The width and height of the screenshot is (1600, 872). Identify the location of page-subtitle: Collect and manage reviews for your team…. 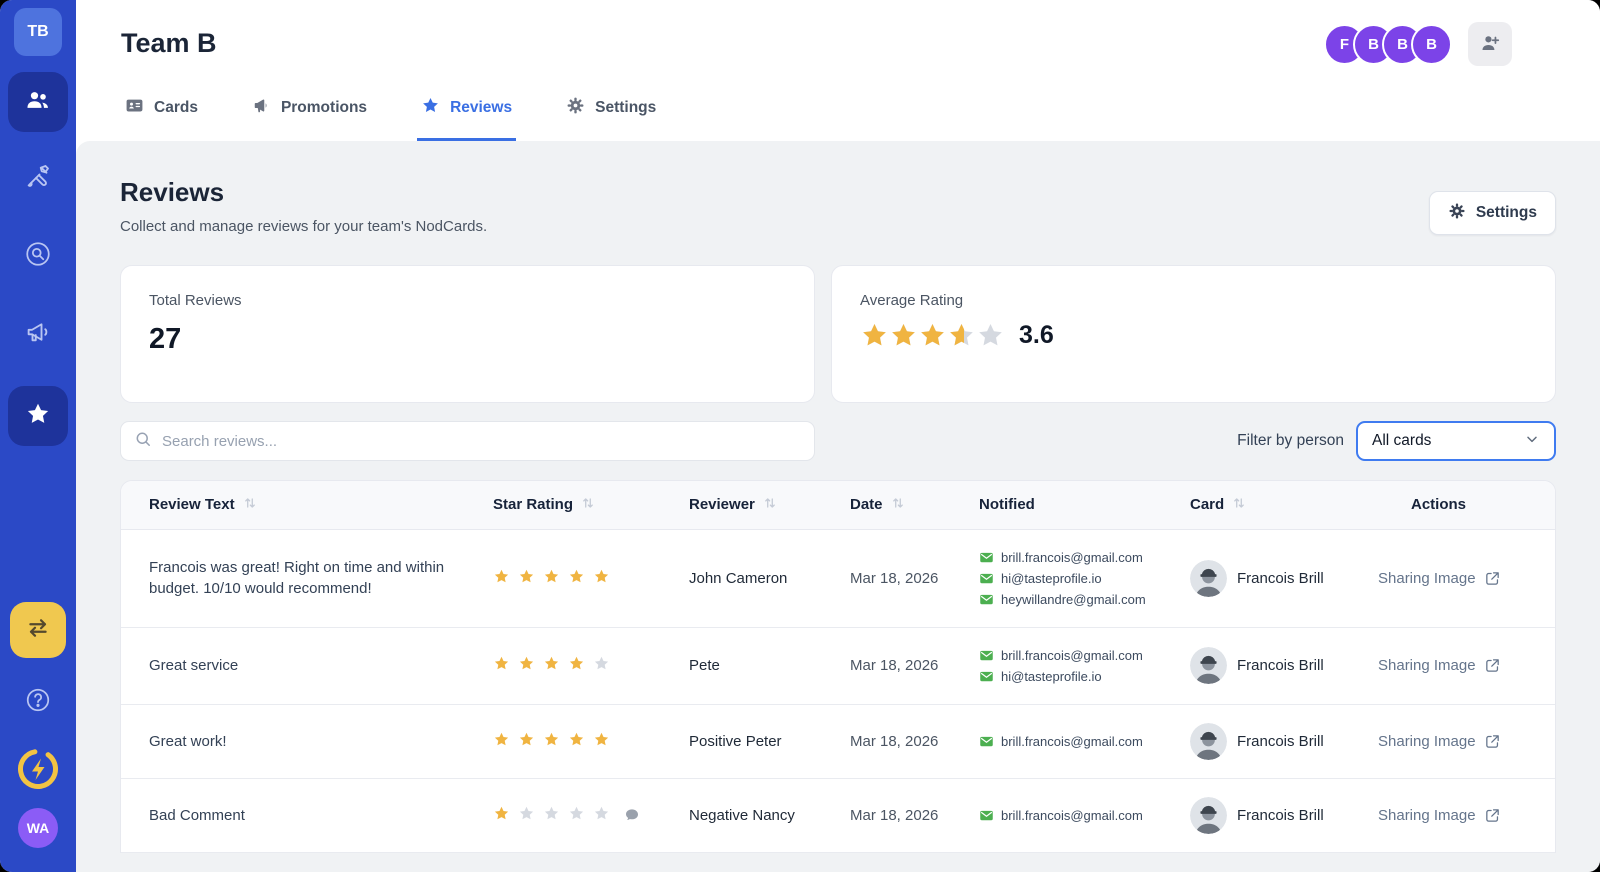
(304, 226).